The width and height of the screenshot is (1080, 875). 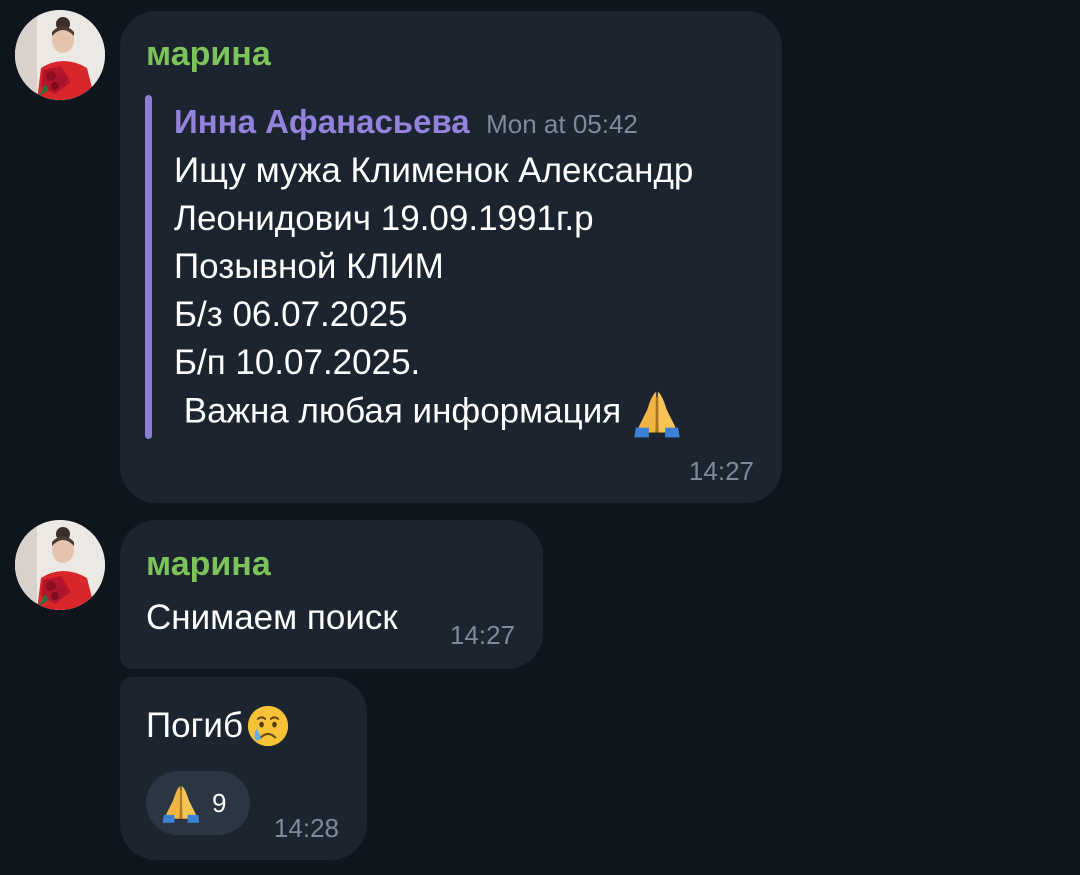 I want to click on quote-accent-bar, so click(x=148, y=267).